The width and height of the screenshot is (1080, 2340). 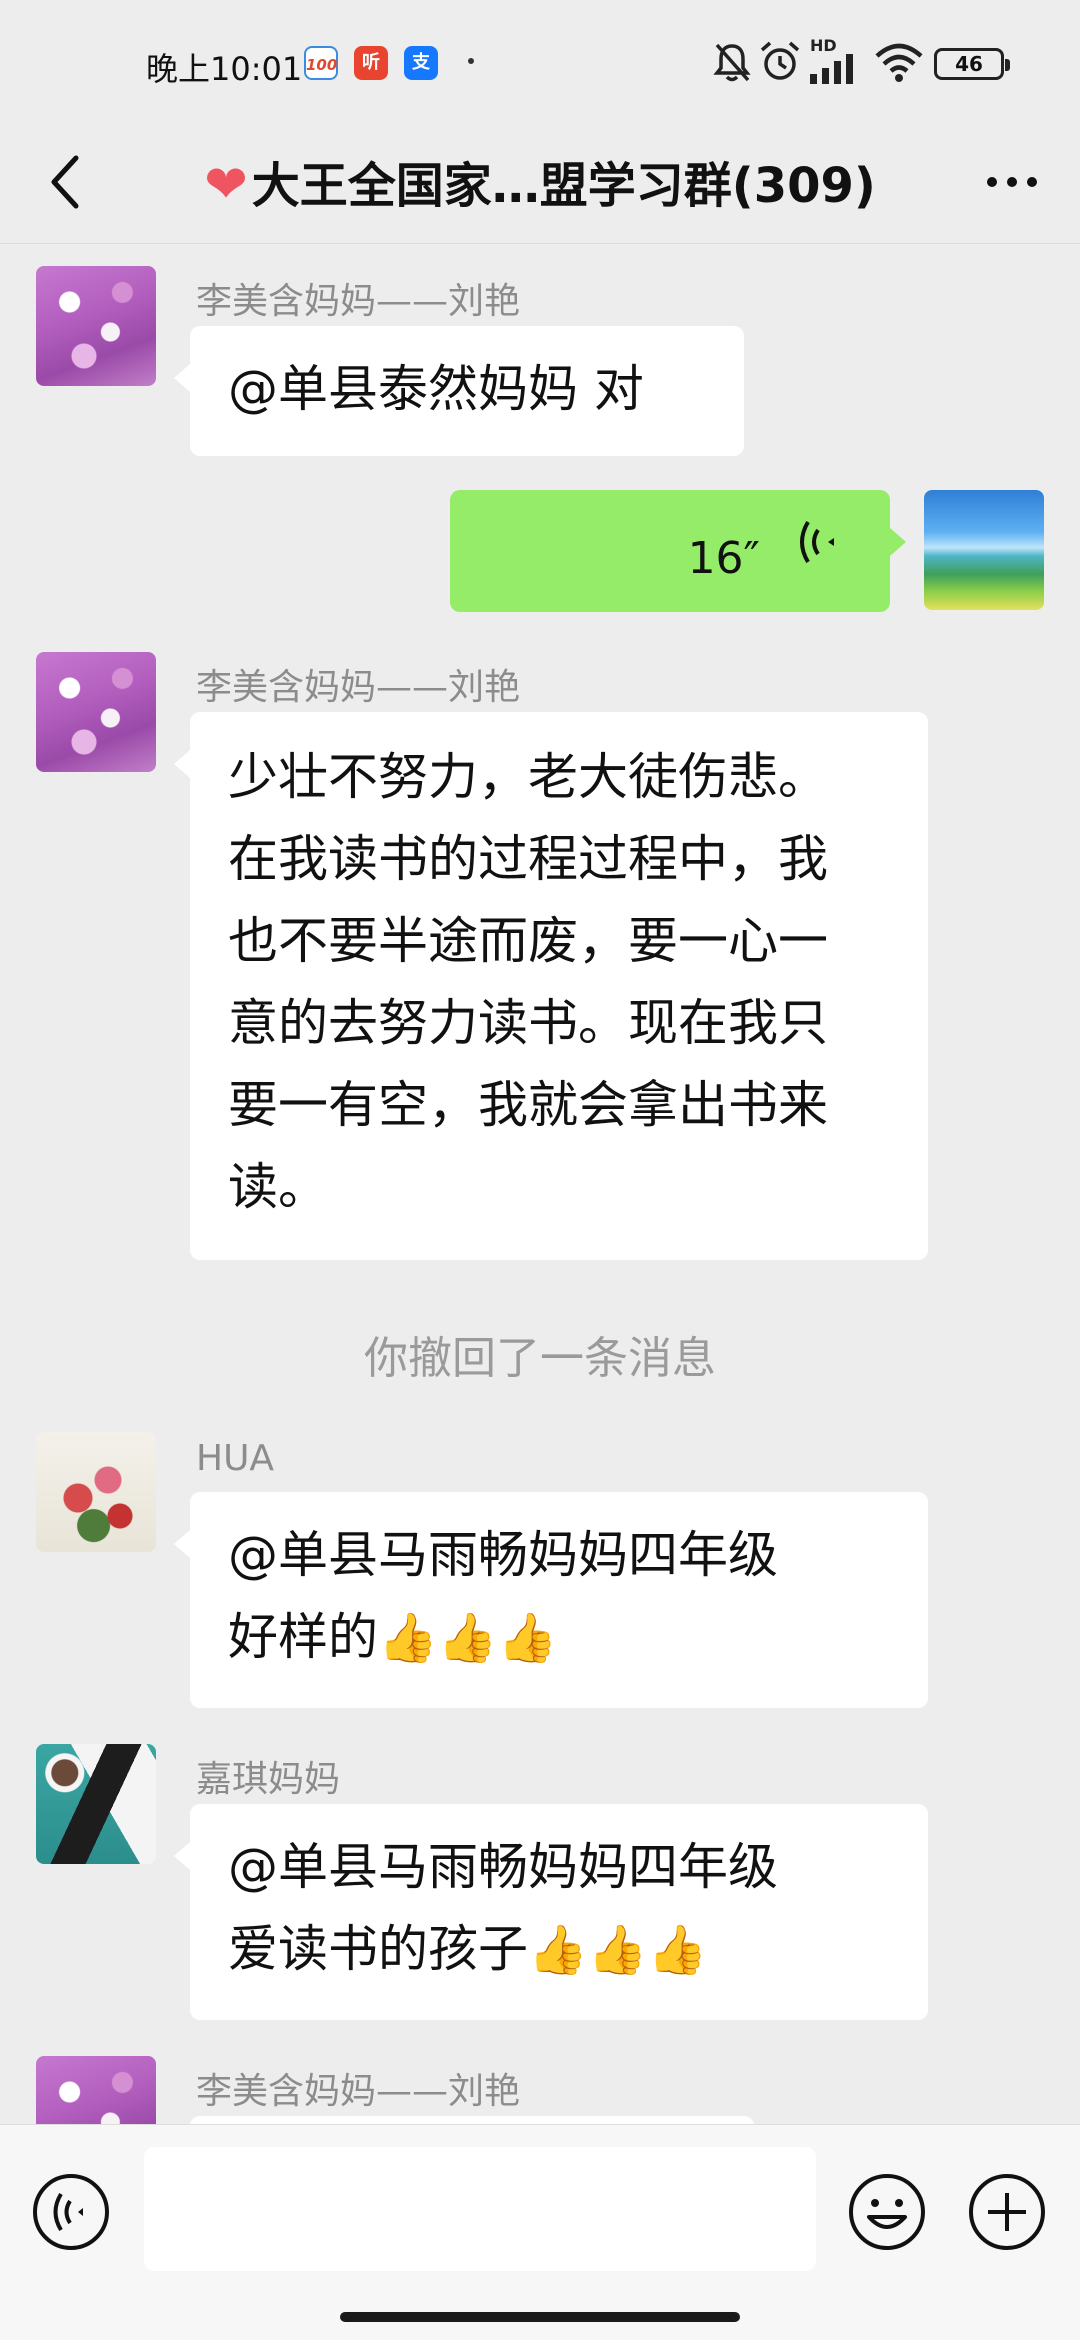 What do you see at coordinates (528, 1023) in the screenshot?
I see `message-line: 意的去努力读书。现在我只` at bounding box center [528, 1023].